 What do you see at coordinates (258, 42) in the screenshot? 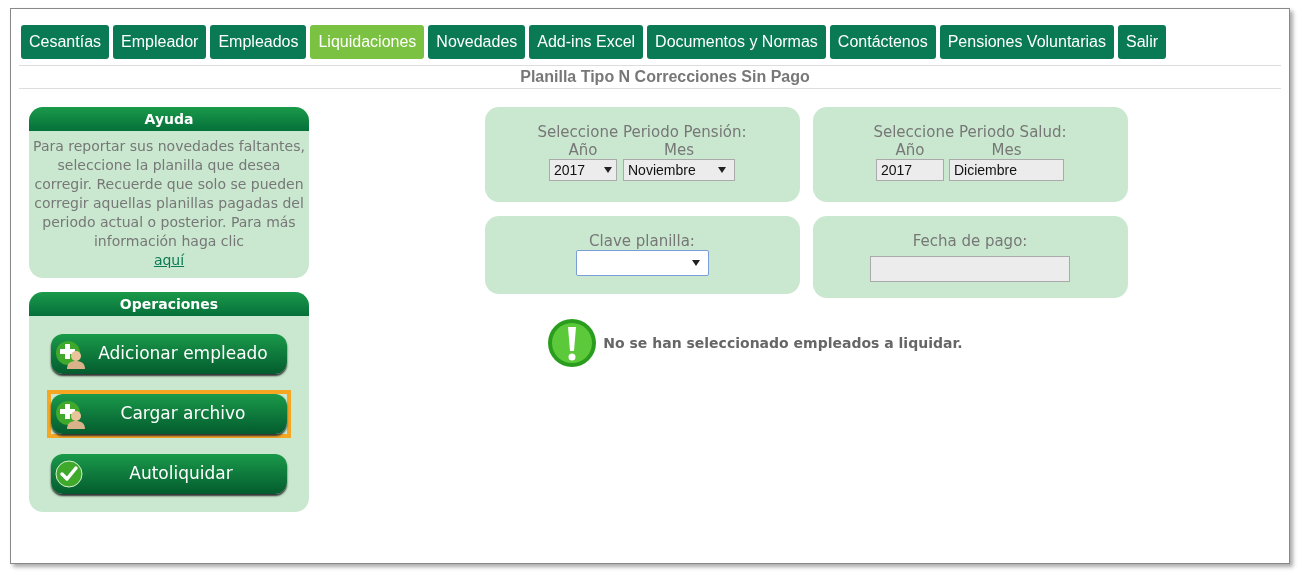
I see `nav-tab: Empleados` at bounding box center [258, 42].